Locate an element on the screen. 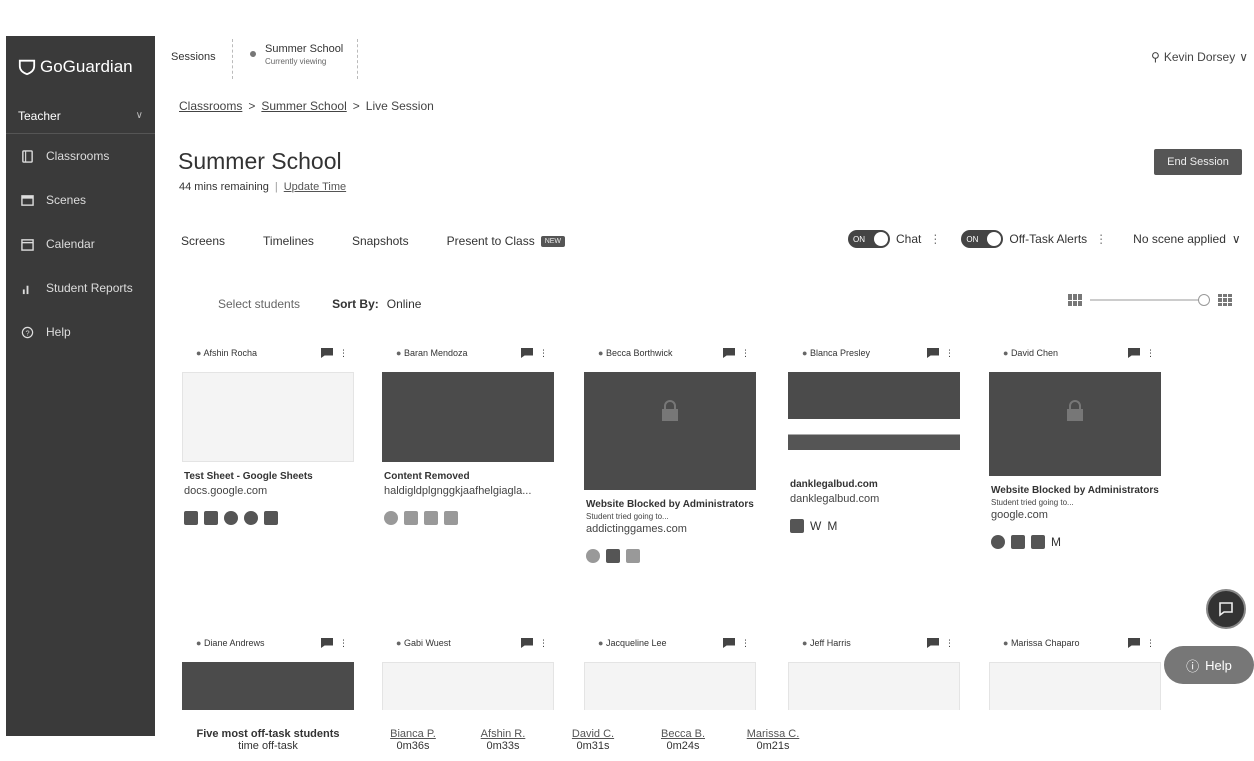 This screenshot has width=1254, height=761. student-card: Jeff Harris ⋮ is located at coordinates (874, 670).